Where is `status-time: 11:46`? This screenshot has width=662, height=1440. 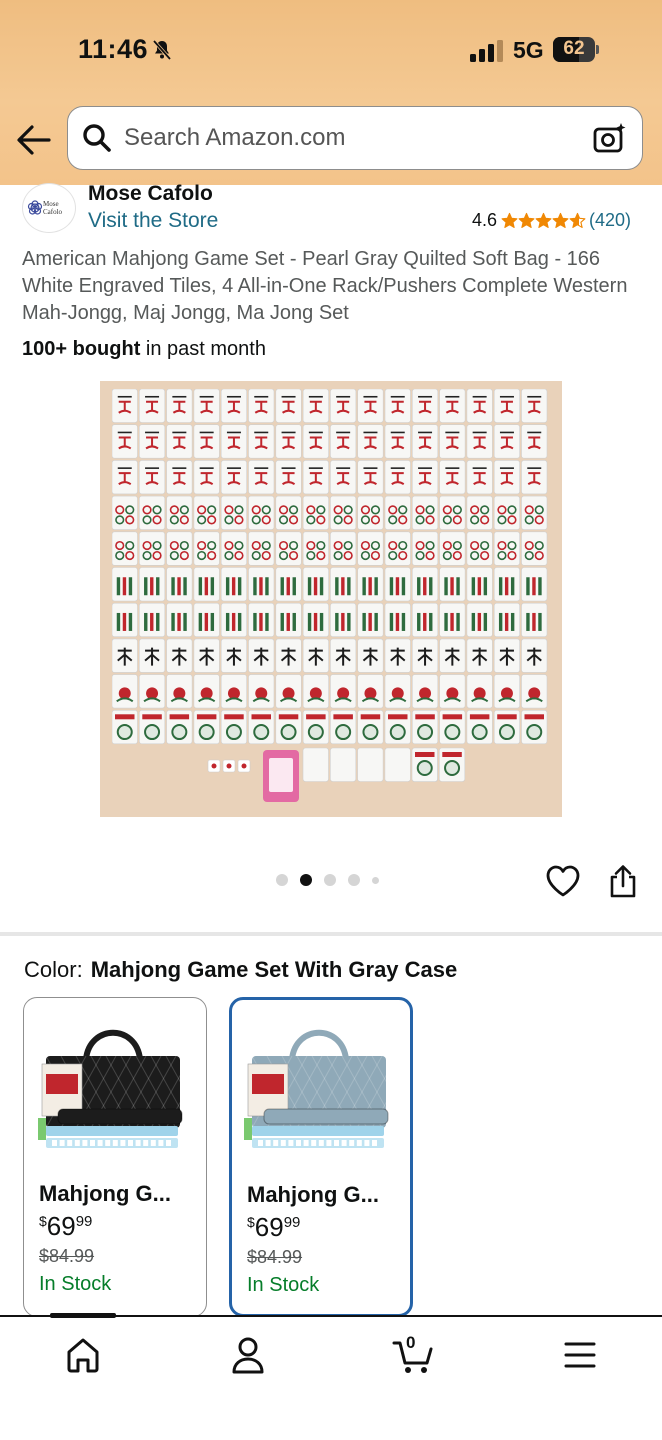
status-time: 11:46 is located at coordinates (113, 49).